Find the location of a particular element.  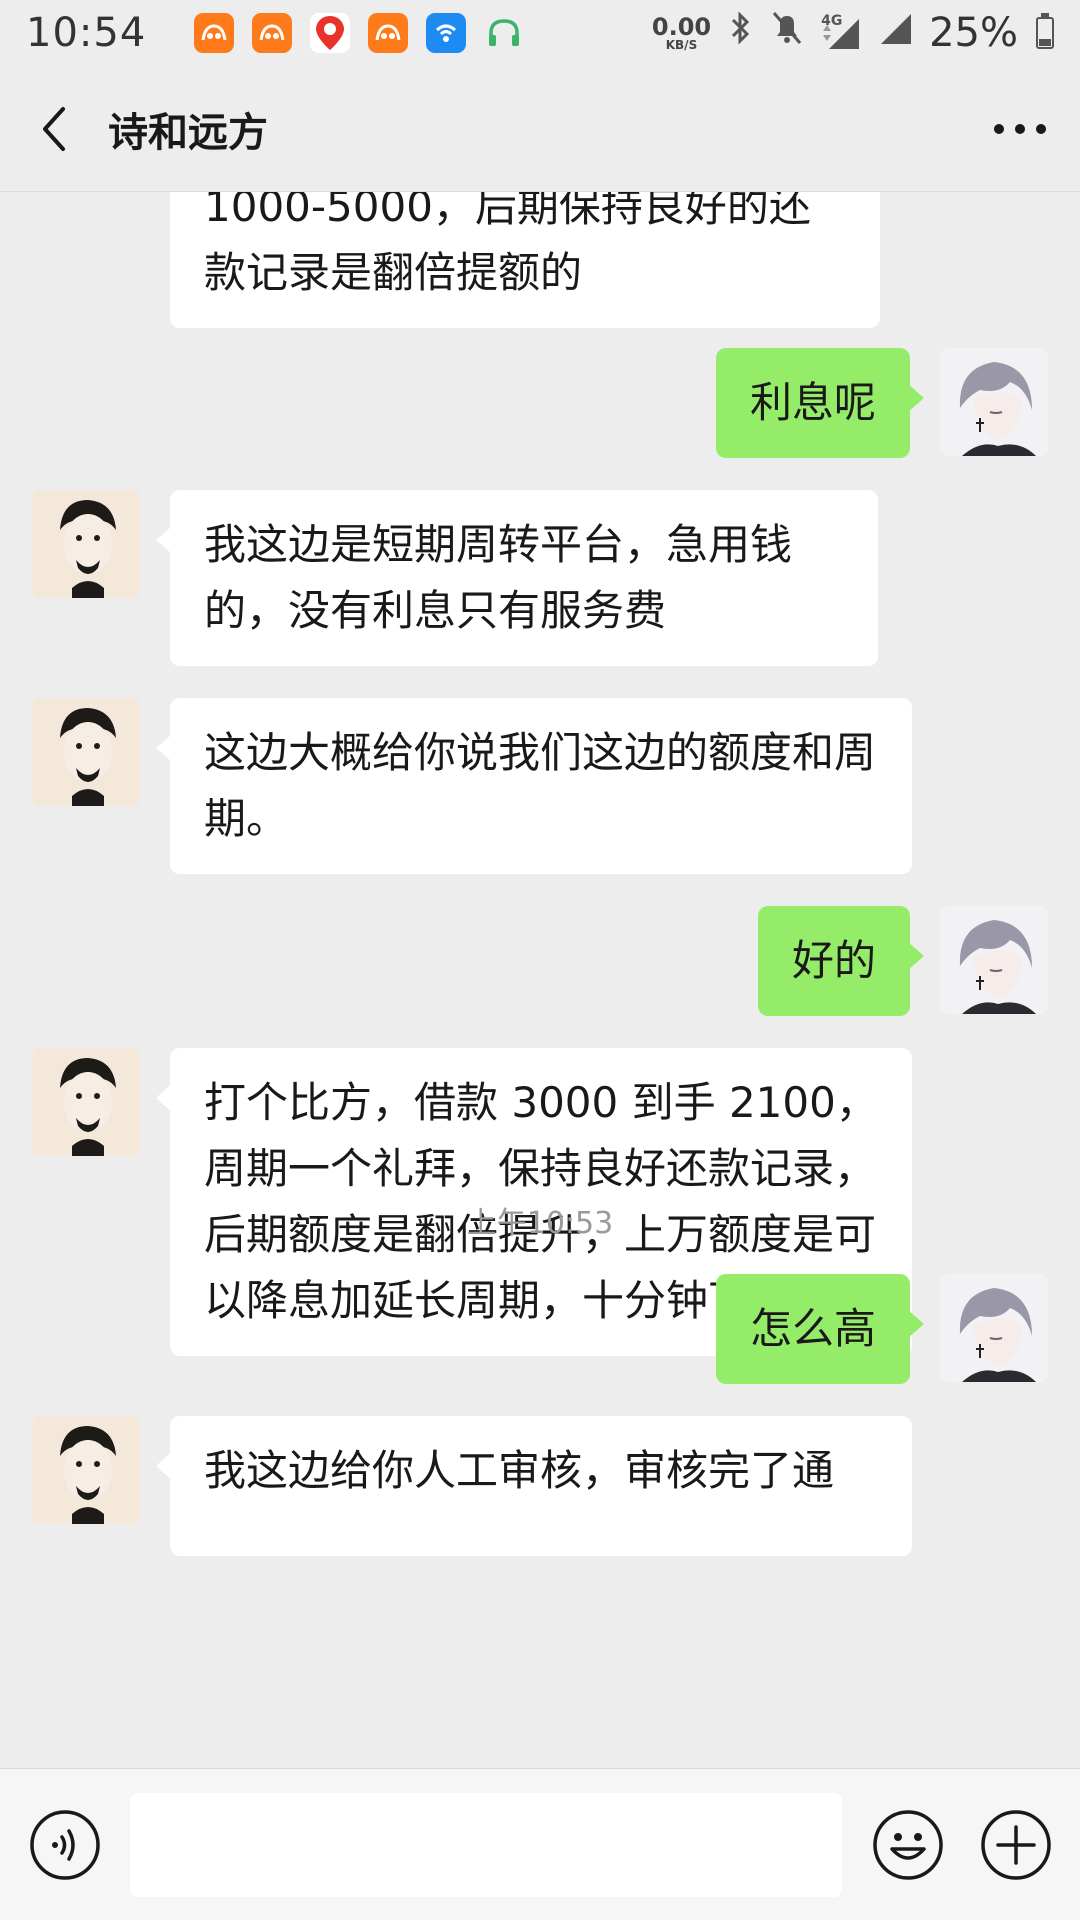

bluetooth-icon is located at coordinates (740, 33).